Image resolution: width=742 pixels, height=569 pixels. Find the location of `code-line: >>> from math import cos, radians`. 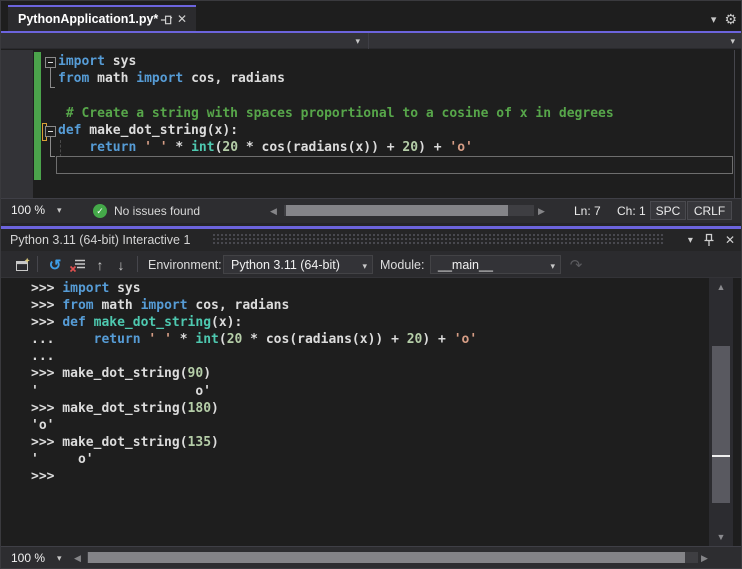

code-line: >>> from math import cos, radians is located at coordinates (254, 305).